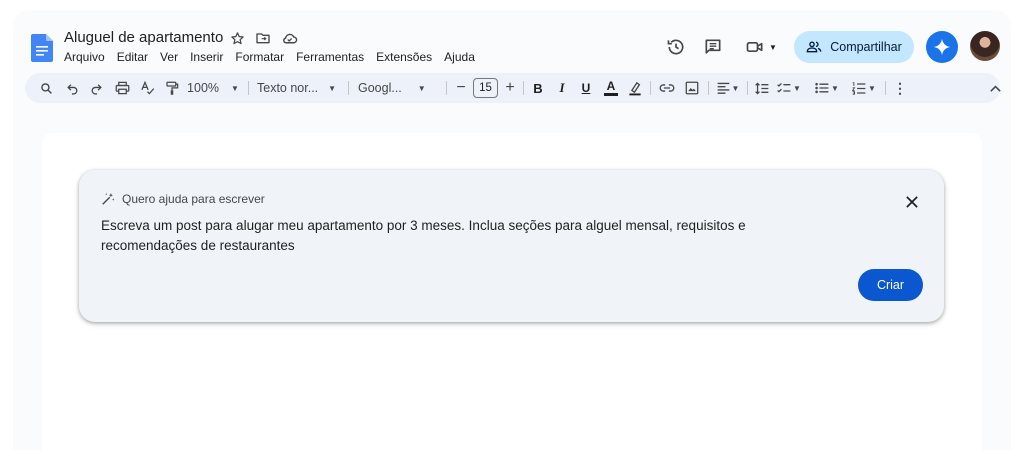 This screenshot has width=1024, height=450. What do you see at coordinates (84, 57) in the screenshot?
I see `menu-arquivo: Arquivo` at bounding box center [84, 57].